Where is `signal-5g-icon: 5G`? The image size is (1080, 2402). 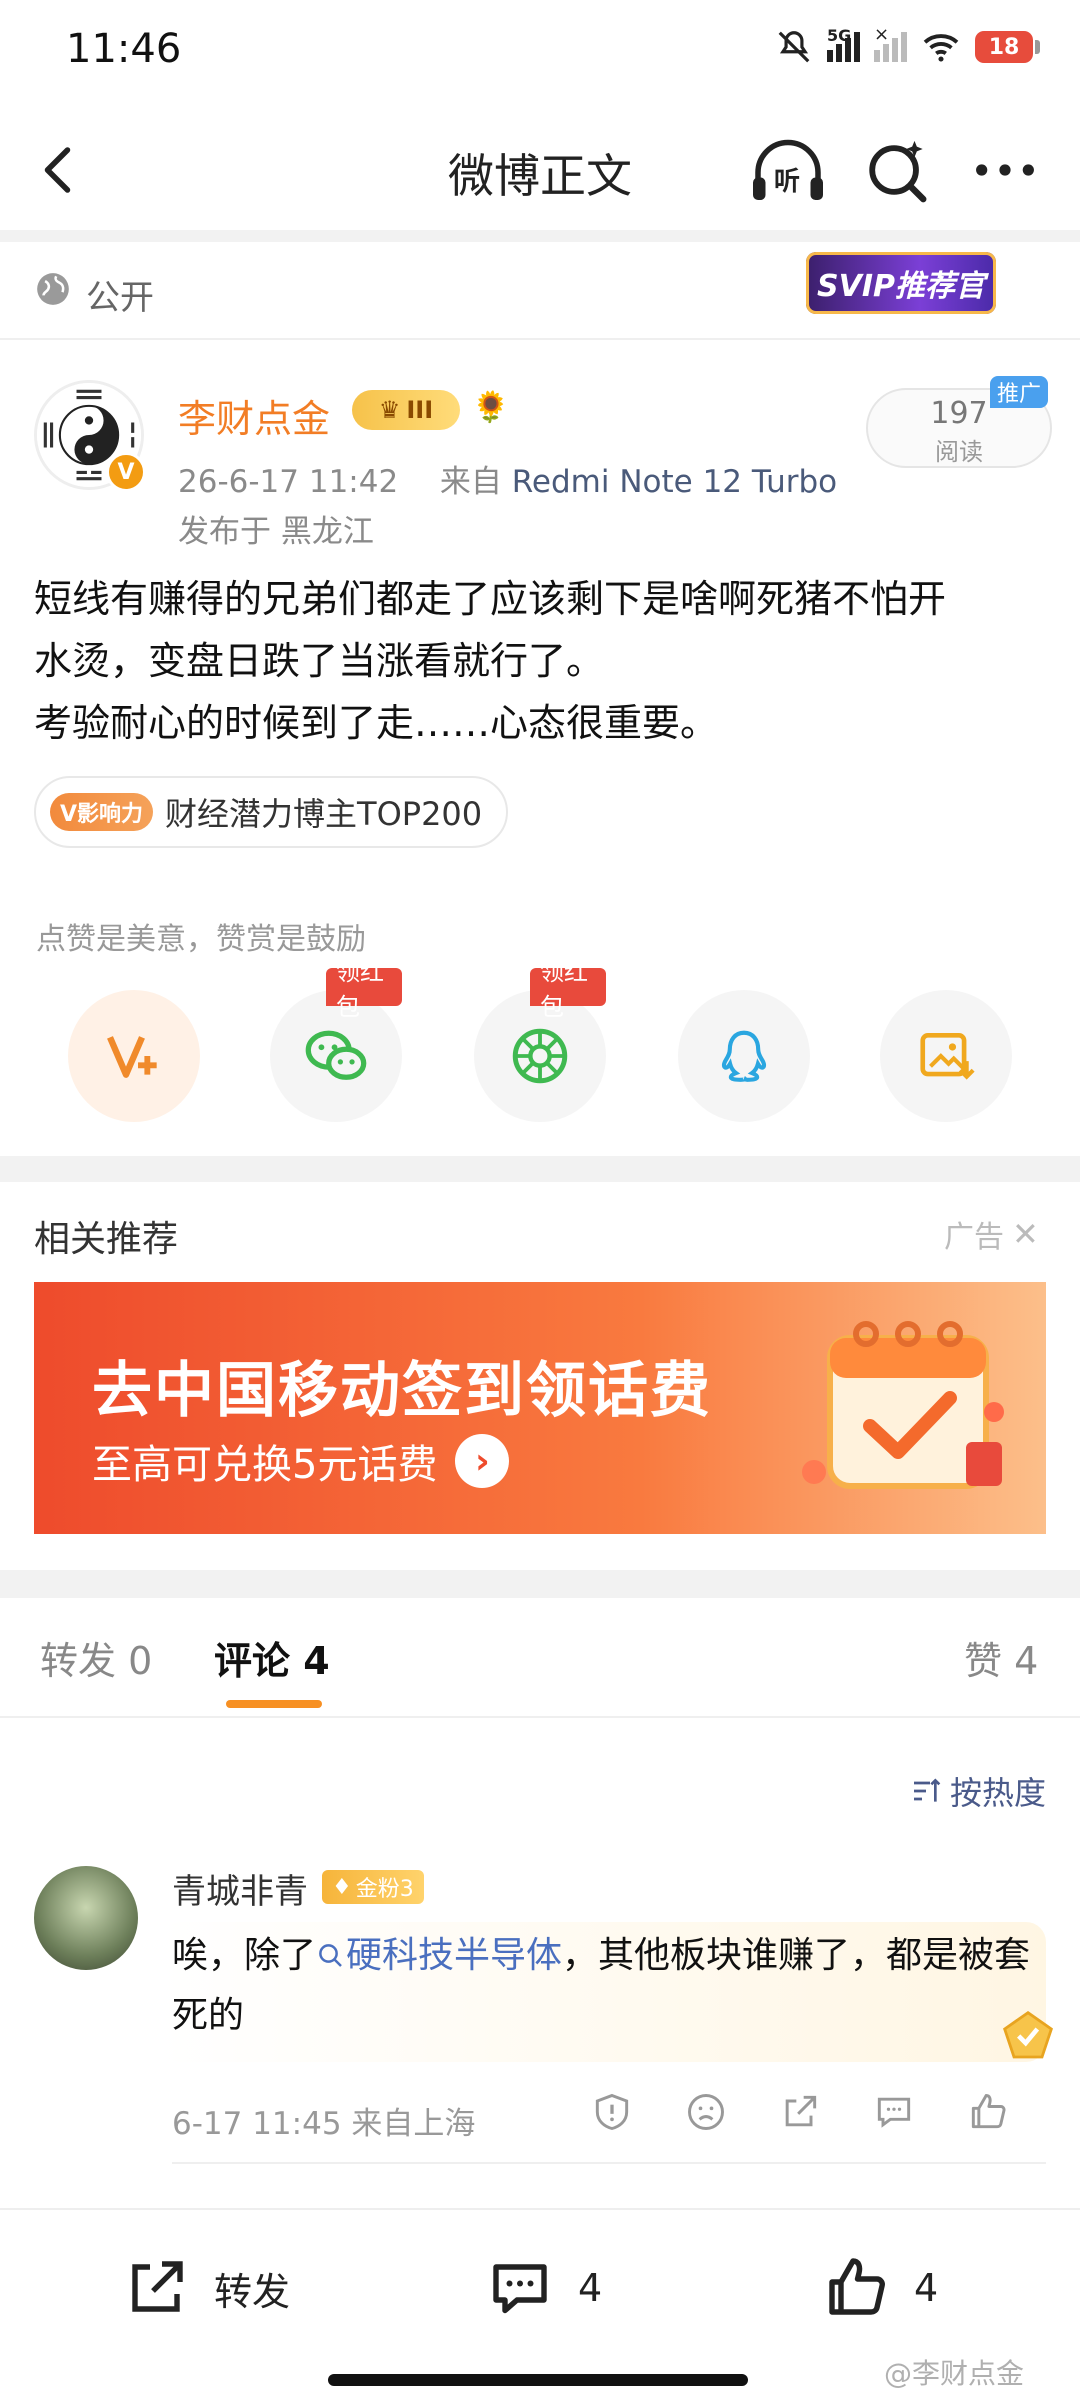
signal-5g-icon: 5G is located at coordinates (843, 44).